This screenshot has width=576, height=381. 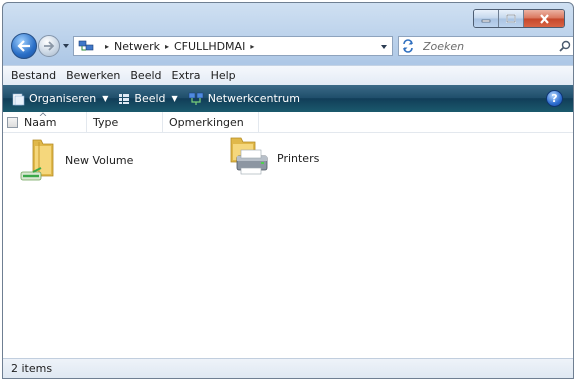 I want to click on menu-view: Beeld, so click(x=145, y=75).